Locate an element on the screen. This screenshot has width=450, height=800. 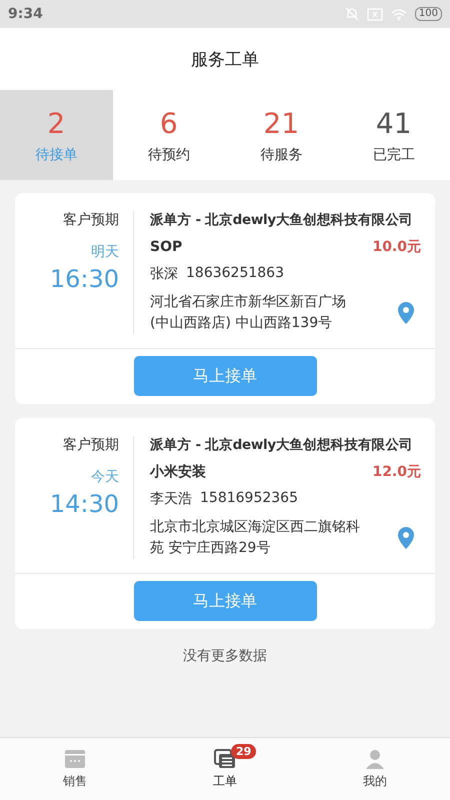
tab-label: 已完工 is located at coordinates (393, 155).